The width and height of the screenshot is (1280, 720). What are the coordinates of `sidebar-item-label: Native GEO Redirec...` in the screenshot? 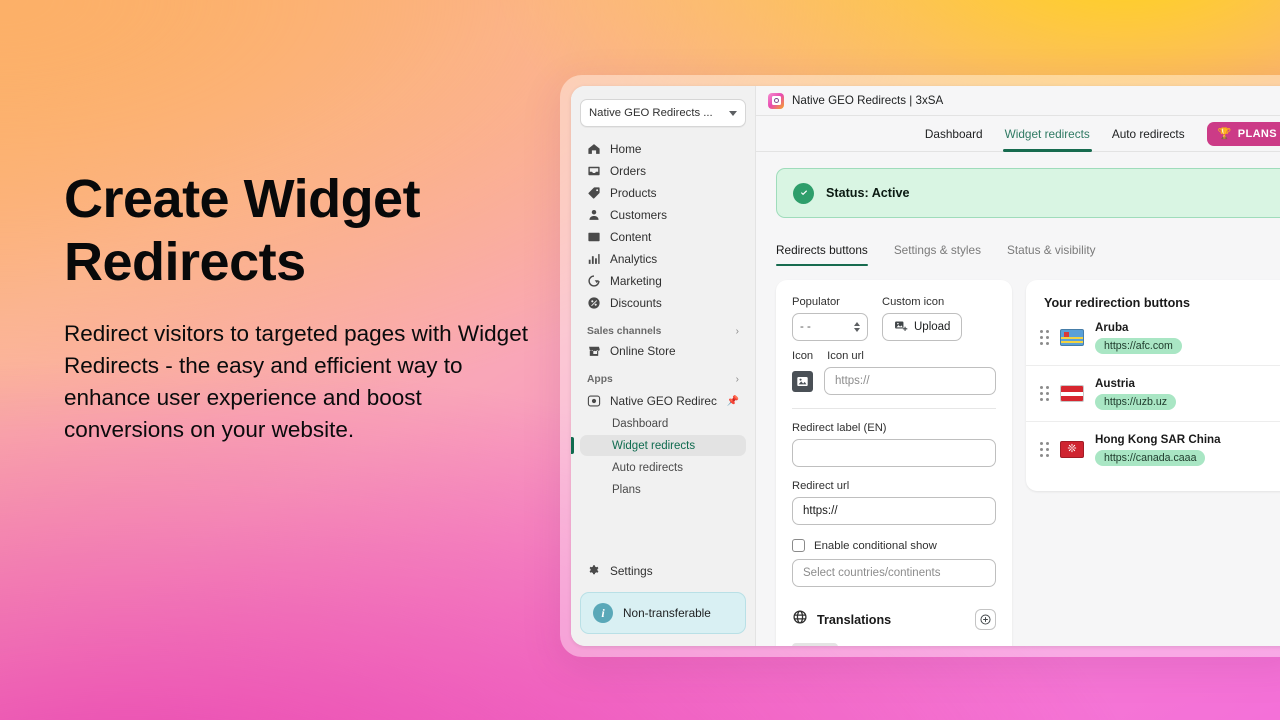 It's located at (664, 401).